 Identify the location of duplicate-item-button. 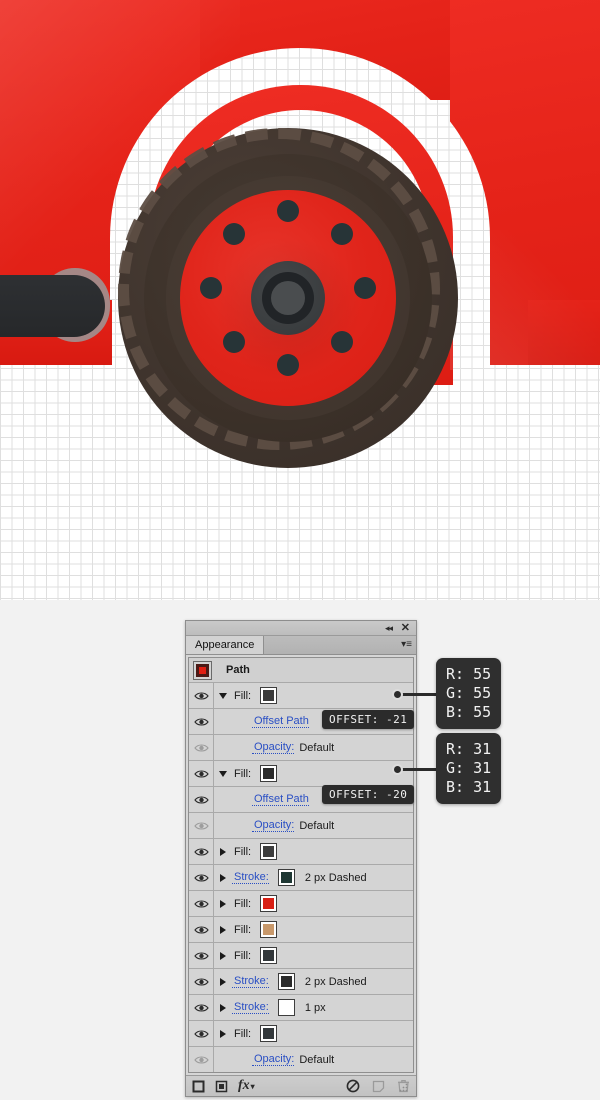
(378, 1086).